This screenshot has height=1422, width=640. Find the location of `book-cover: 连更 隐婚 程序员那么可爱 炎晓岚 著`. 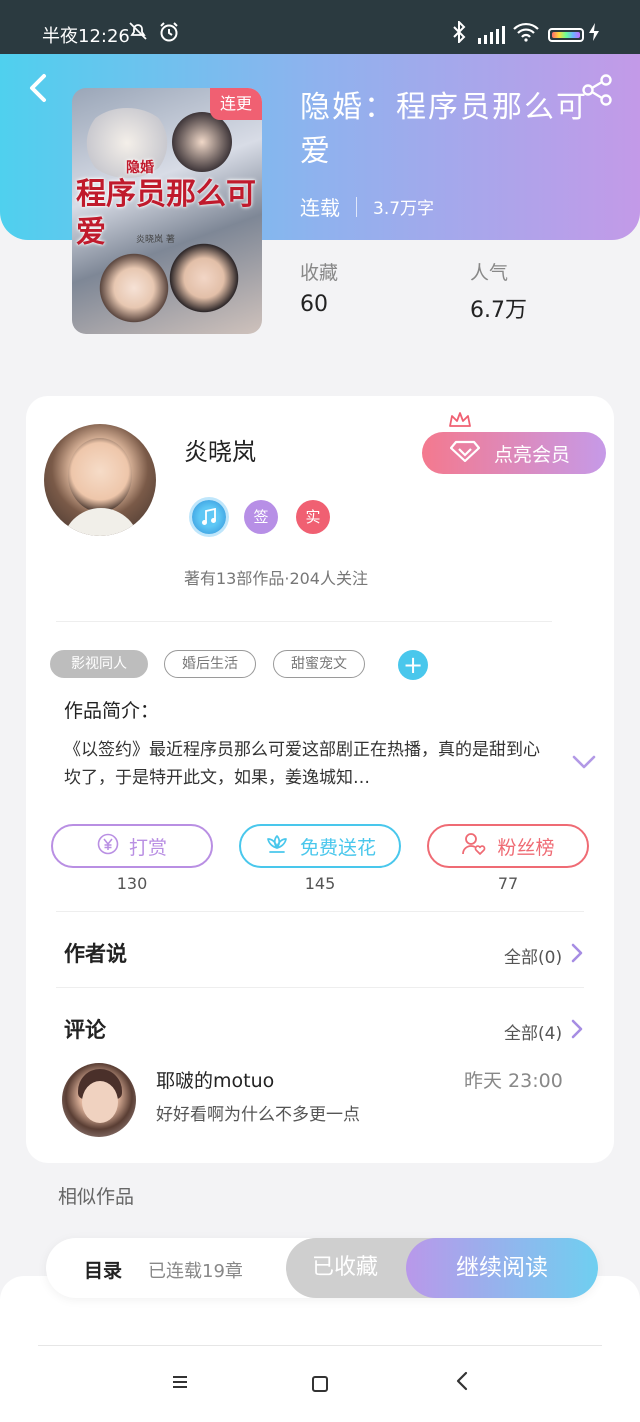

book-cover: 连更 隐婚 程序员那么可爱 炎晓岚 著 is located at coordinates (167, 211).